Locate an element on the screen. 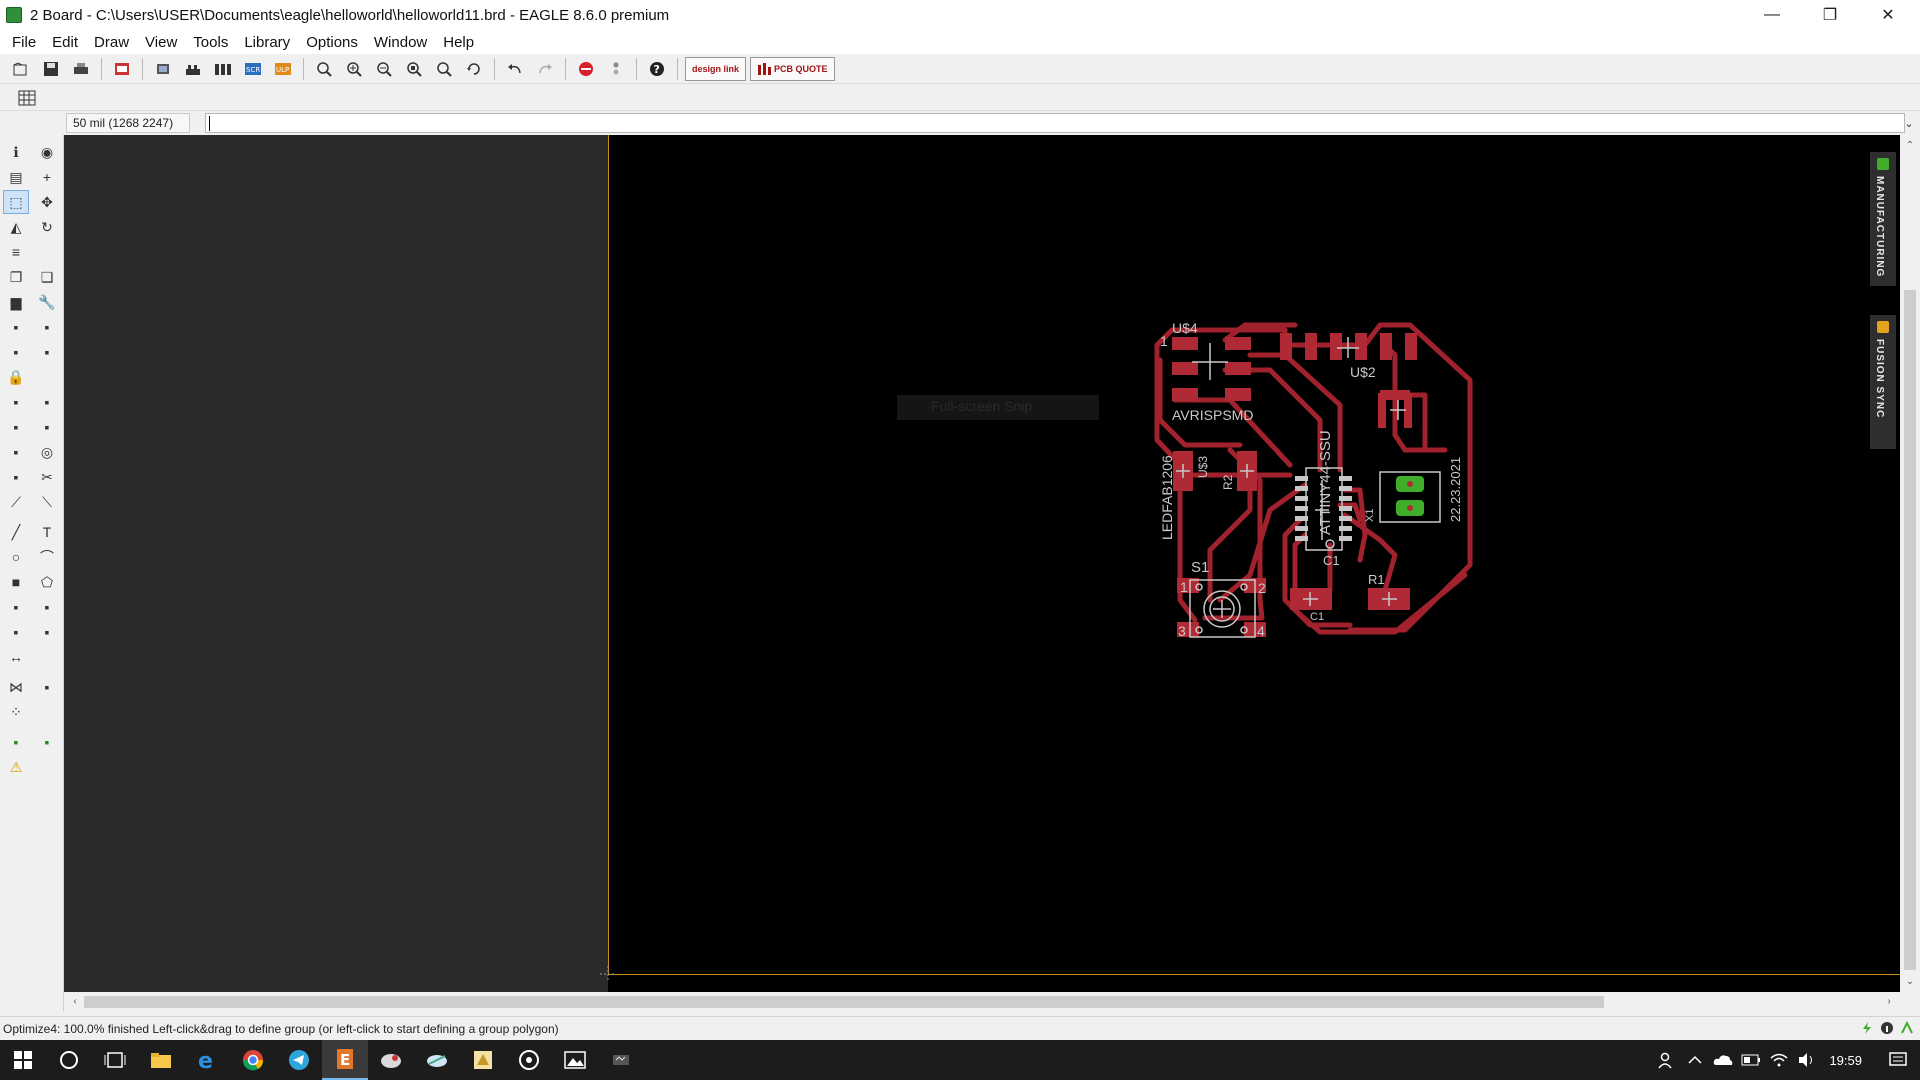 This screenshot has height=1080, width=1920. mark-icon: + is located at coordinates (47, 177).